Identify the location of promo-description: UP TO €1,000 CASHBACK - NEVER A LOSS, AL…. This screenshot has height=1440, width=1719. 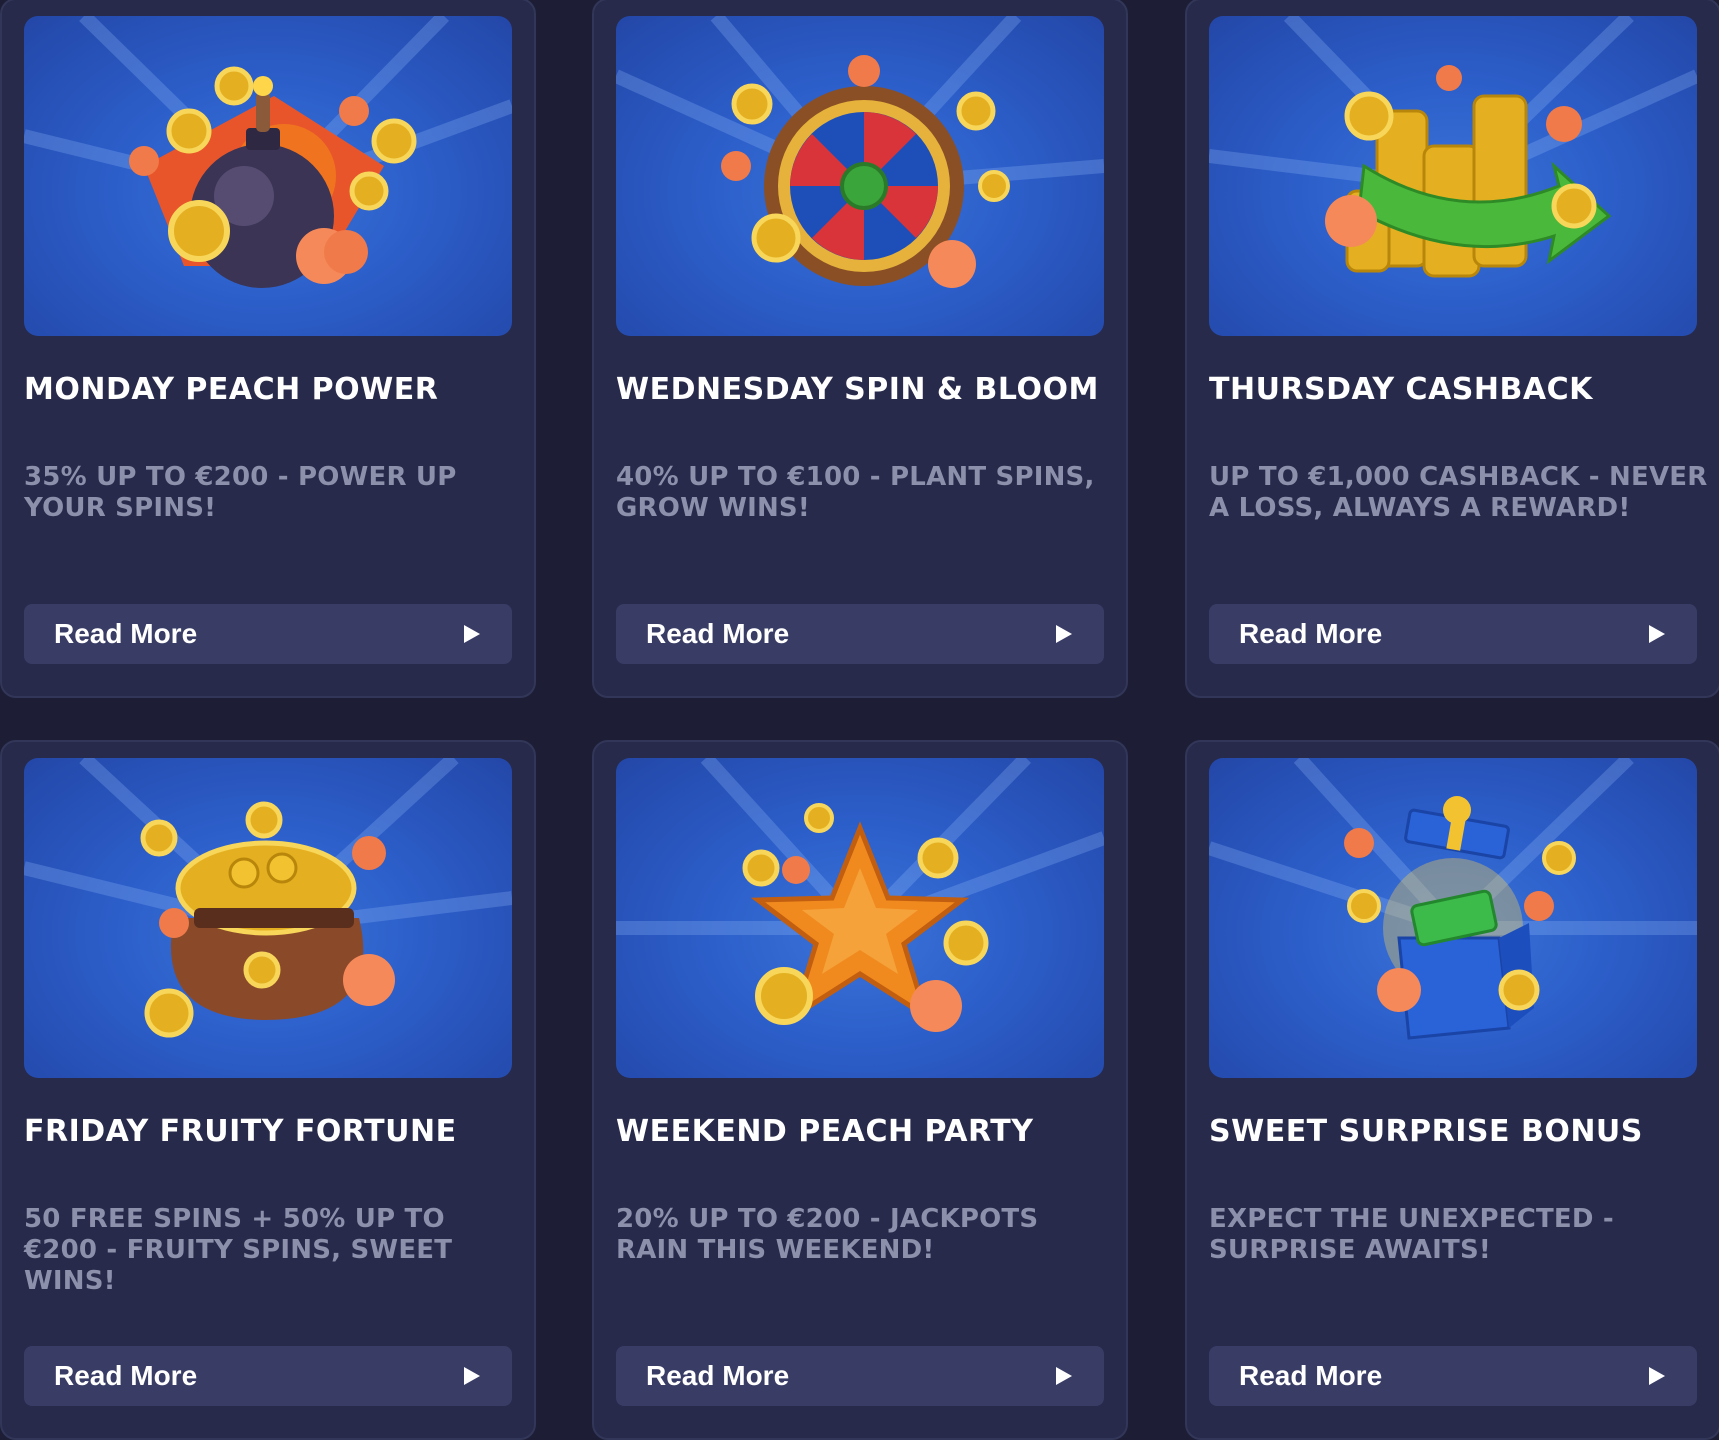
(1458, 492).